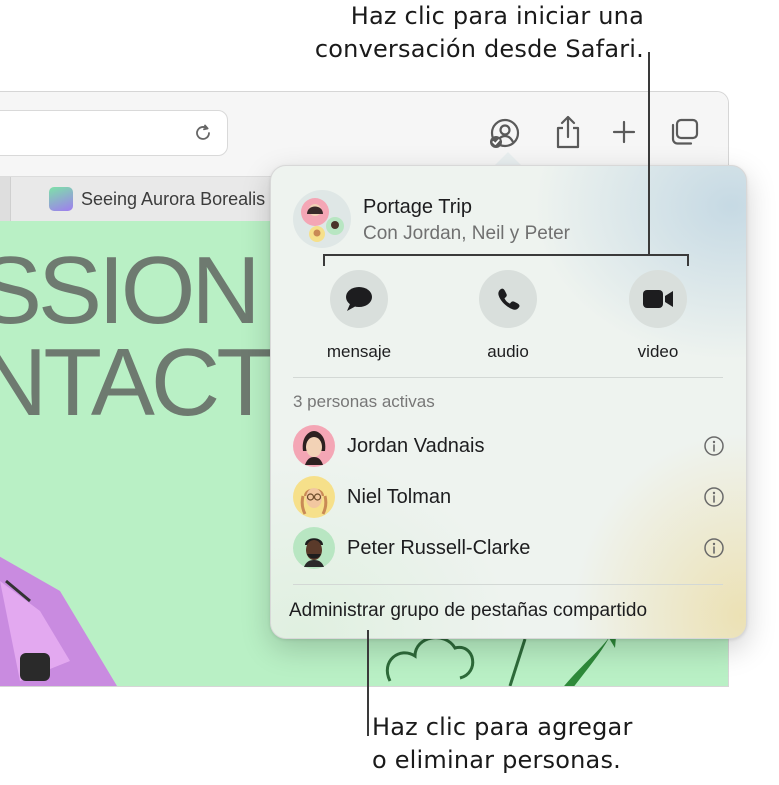 The height and width of the screenshot is (785, 779). I want to click on divider-top, so click(508, 377).